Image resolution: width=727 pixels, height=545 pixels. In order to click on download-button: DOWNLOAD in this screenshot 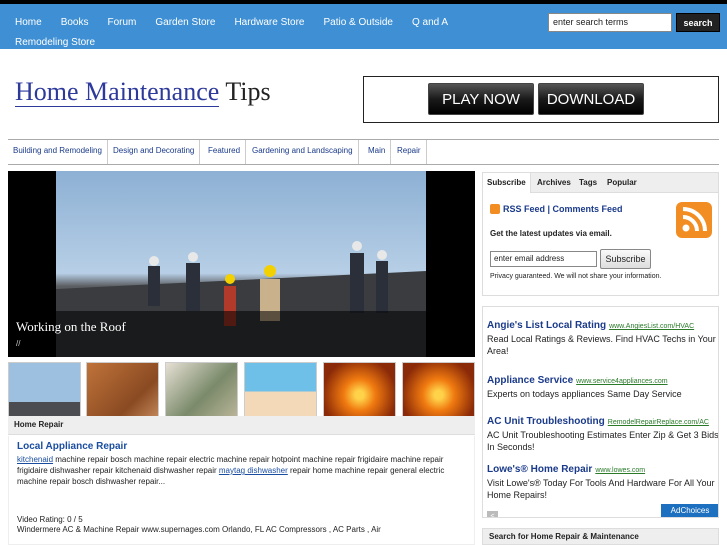, I will do `click(591, 99)`.